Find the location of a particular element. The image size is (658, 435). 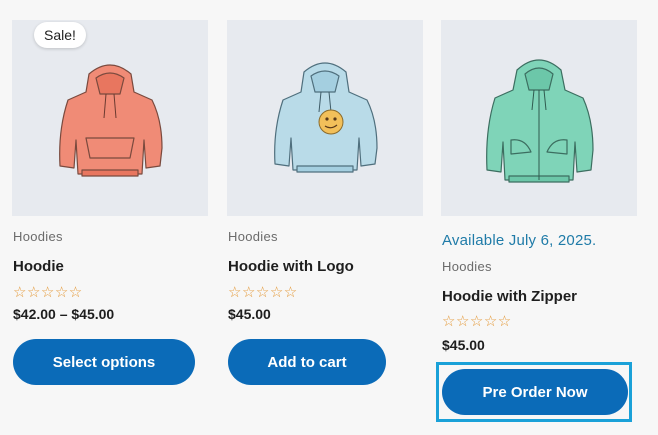

product-price: $42.00 – $45.00 is located at coordinates (64, 314).